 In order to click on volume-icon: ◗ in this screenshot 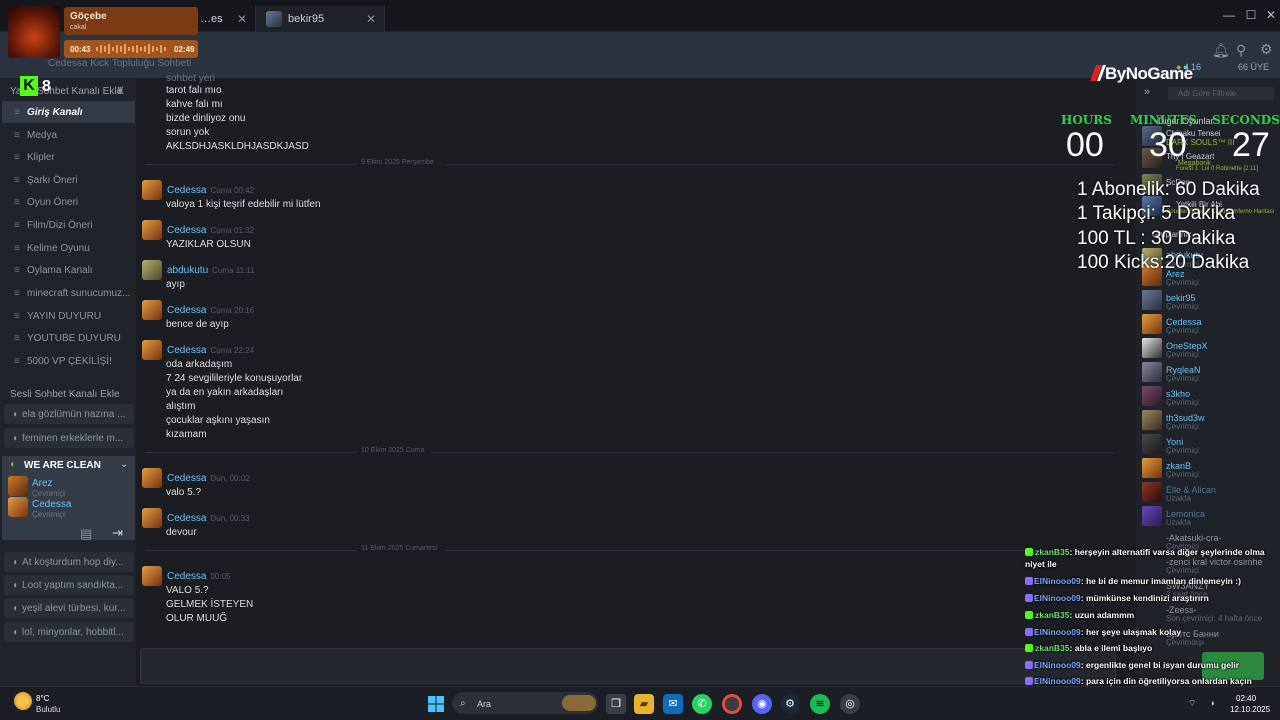, I will do `click(1212, 703)`.